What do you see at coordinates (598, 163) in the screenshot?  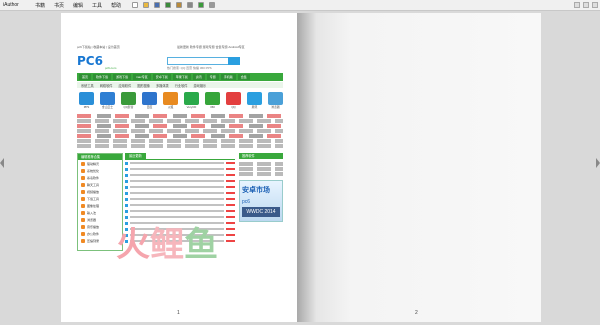 I see `next-page-arrow-icon` at bounding box center [598, 163].